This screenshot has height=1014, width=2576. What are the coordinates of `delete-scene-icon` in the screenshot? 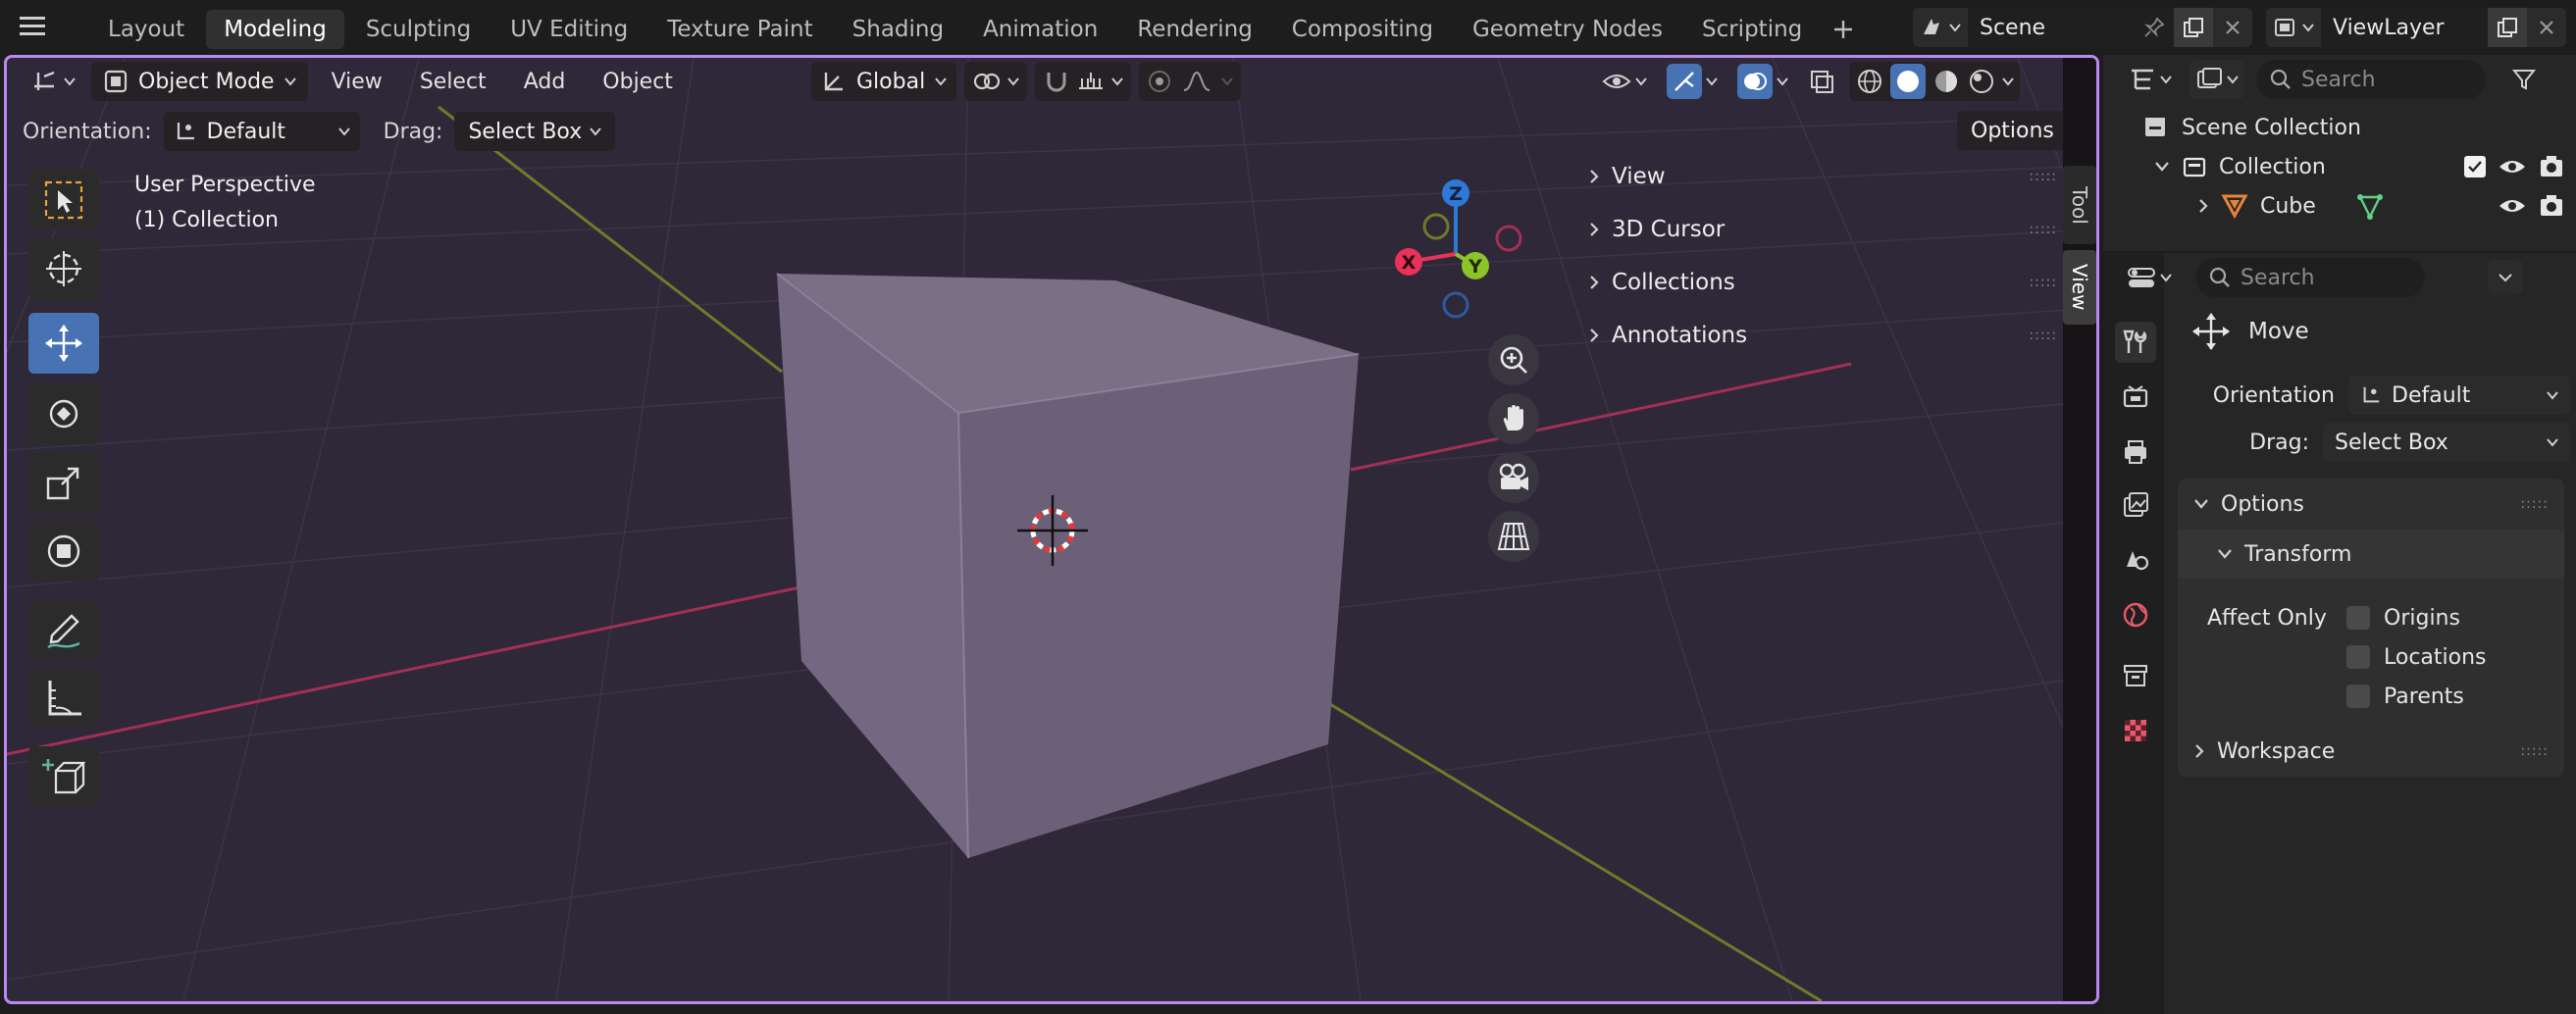 It's located at (2232, 28).